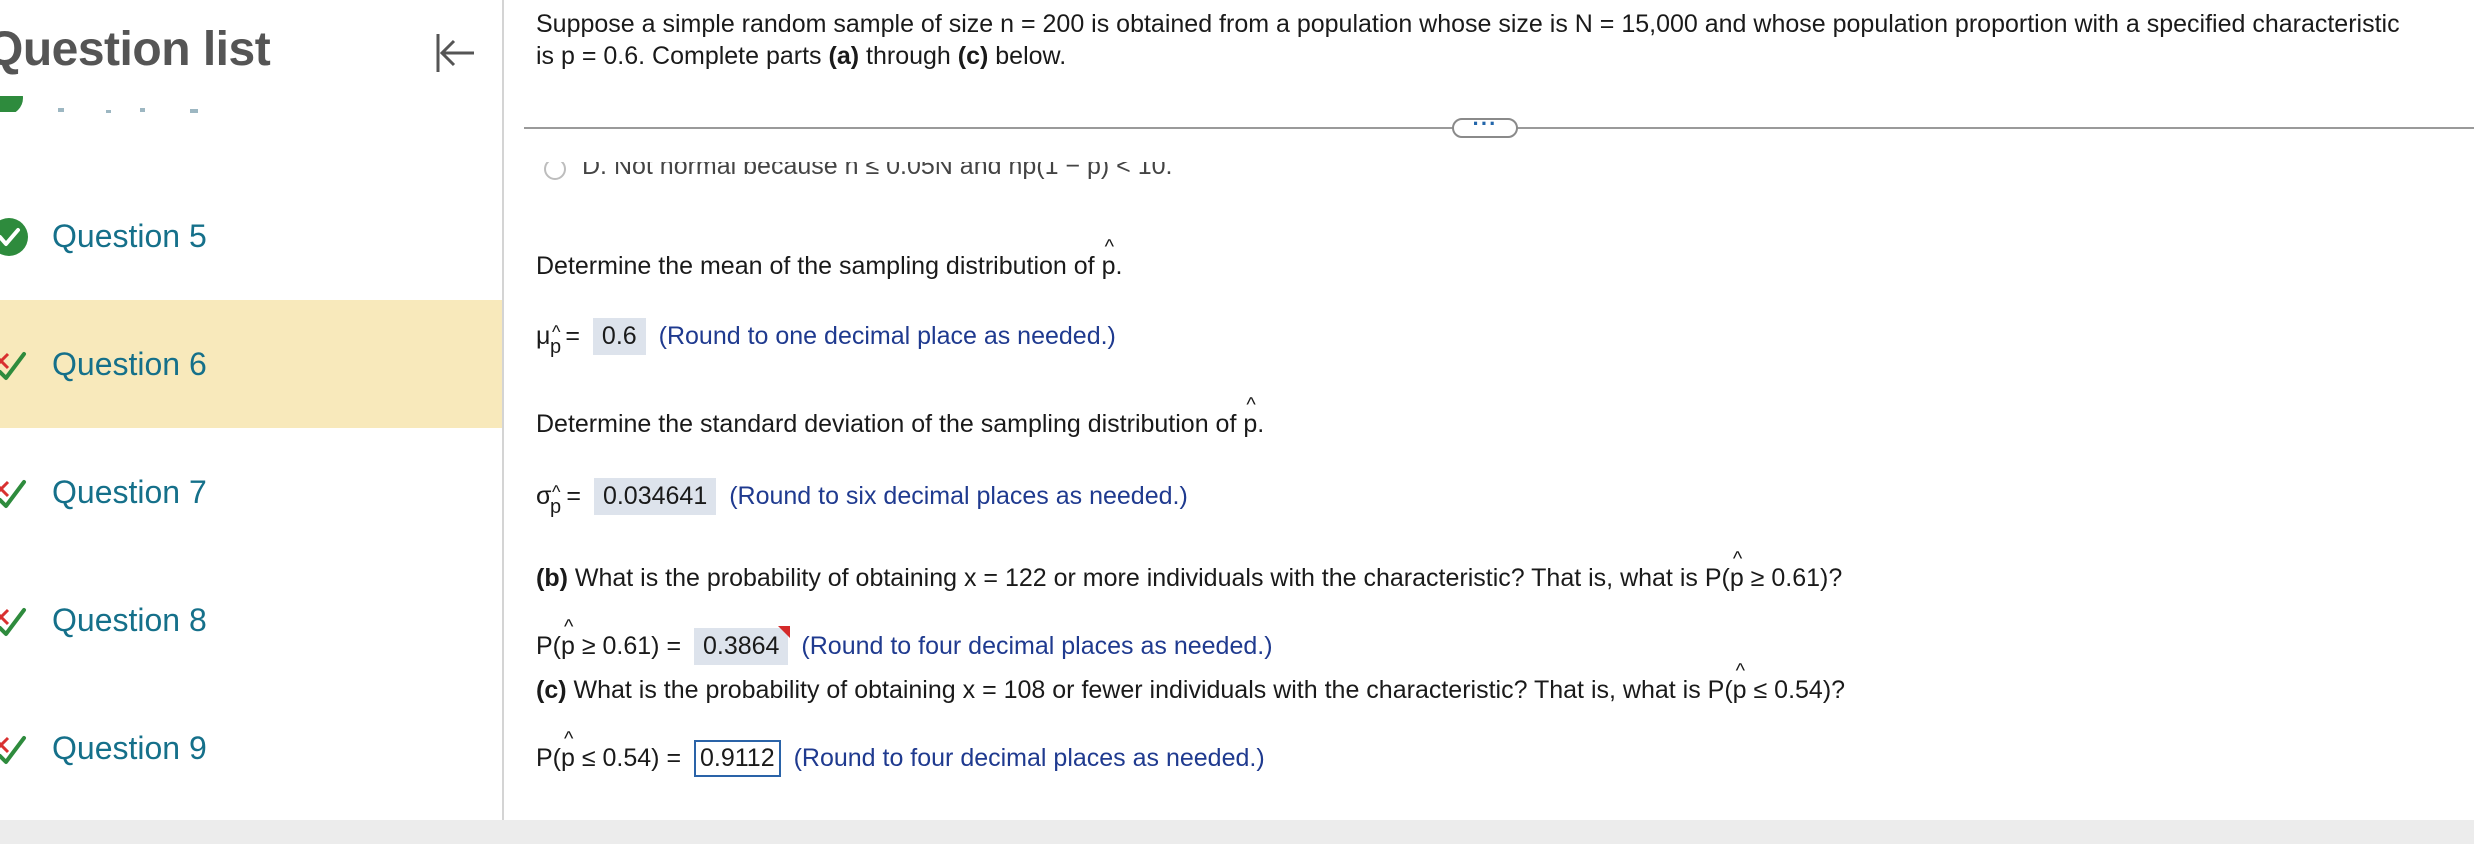 The image size is (2474, 844). What do you see at coordinates (129, 620) in the screenshot?
I see `sidebar-item-label: Question 8` at bounding box center [129, 620].